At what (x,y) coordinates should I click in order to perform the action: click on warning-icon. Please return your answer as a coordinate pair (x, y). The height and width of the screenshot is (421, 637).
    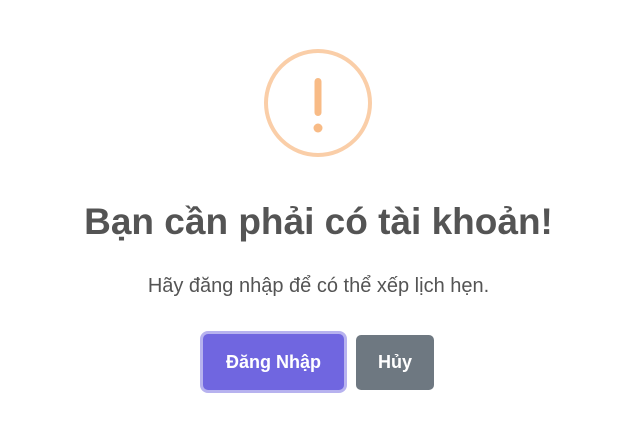
    Looking at the image, I should click on (318, 103).